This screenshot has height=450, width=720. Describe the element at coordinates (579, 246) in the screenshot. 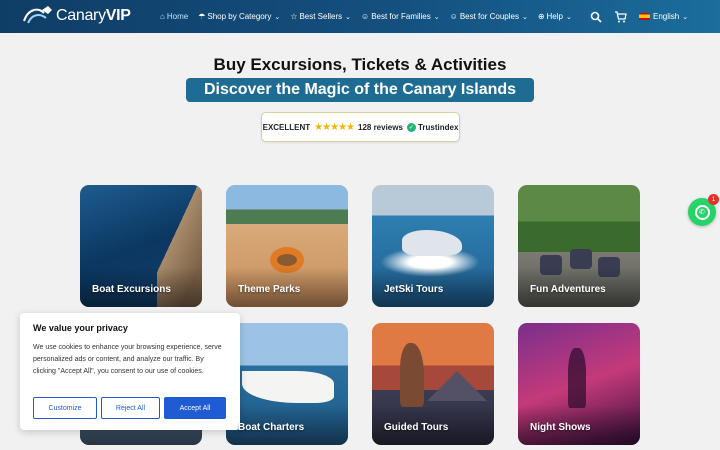

I see `category-card-fun-adventures: Fun Adventures` at that location.